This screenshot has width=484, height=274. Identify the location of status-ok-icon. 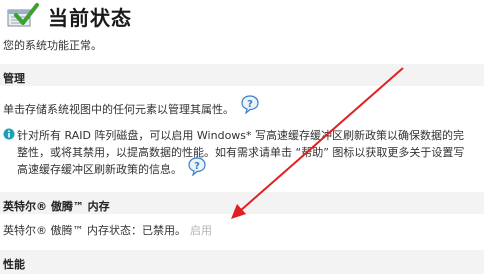
(23, 15).